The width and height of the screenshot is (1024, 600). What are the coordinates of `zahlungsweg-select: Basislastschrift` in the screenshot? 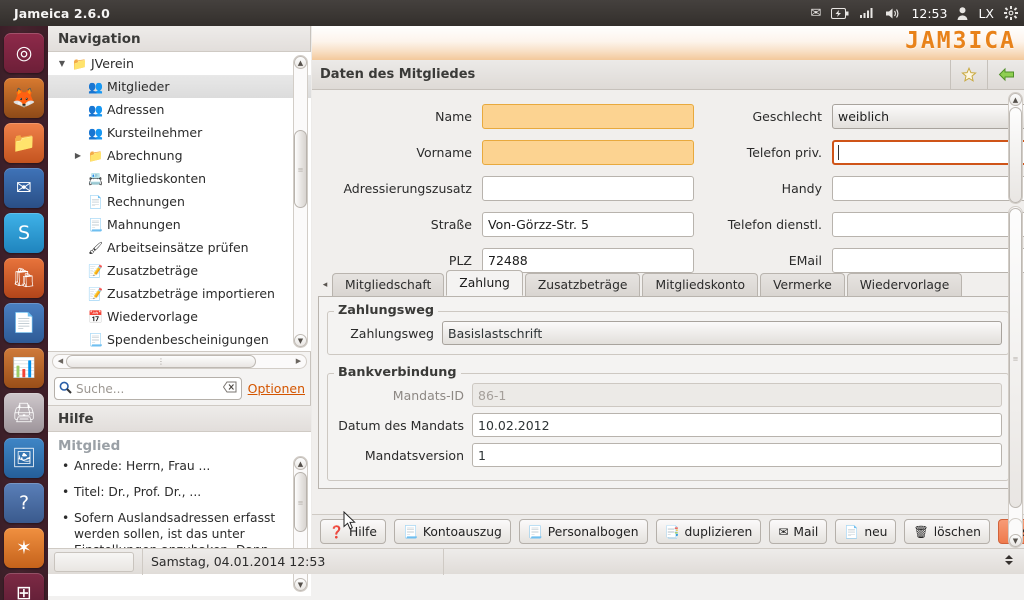 It's located at (722, 333).